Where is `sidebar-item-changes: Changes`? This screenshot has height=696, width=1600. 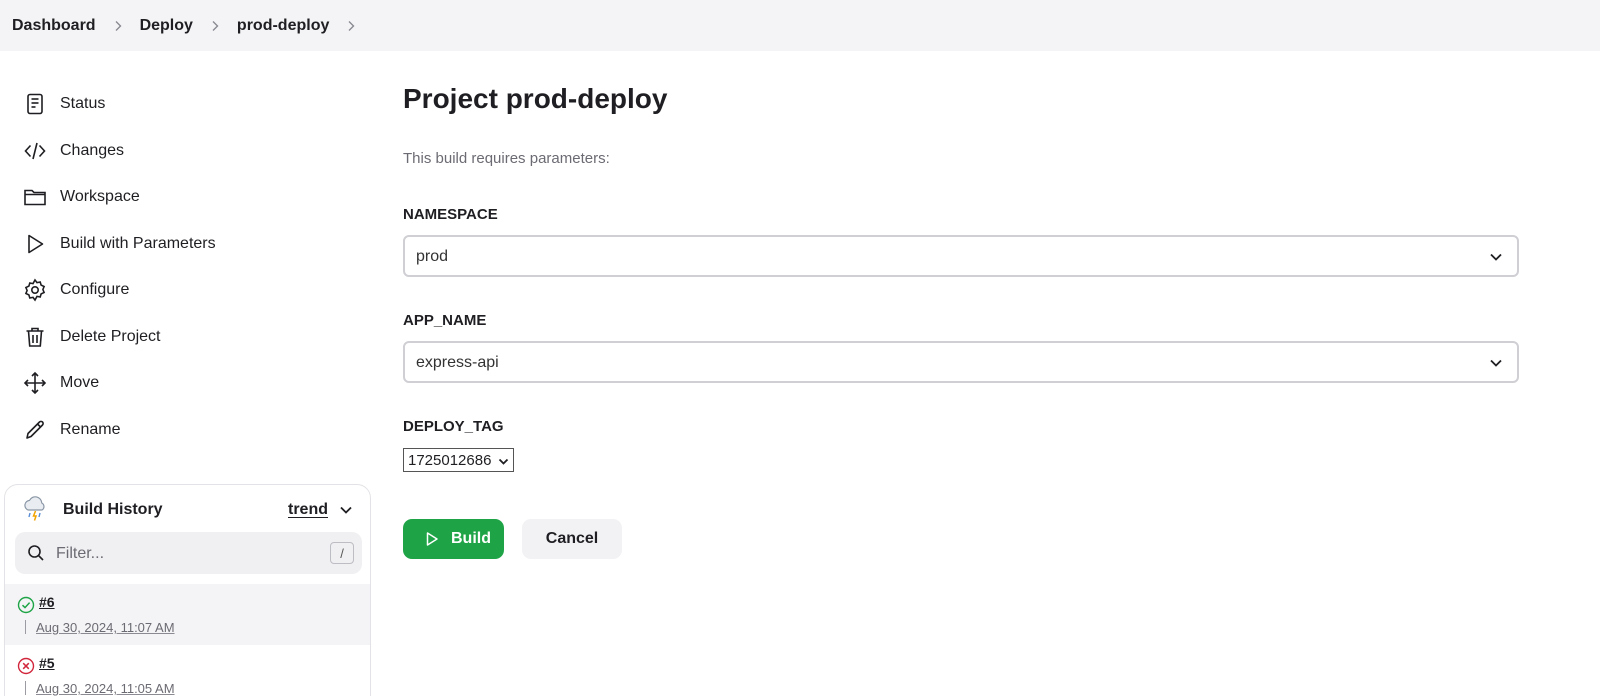
sidebar-item-changes: Changes is located at coordinates (73, 151).